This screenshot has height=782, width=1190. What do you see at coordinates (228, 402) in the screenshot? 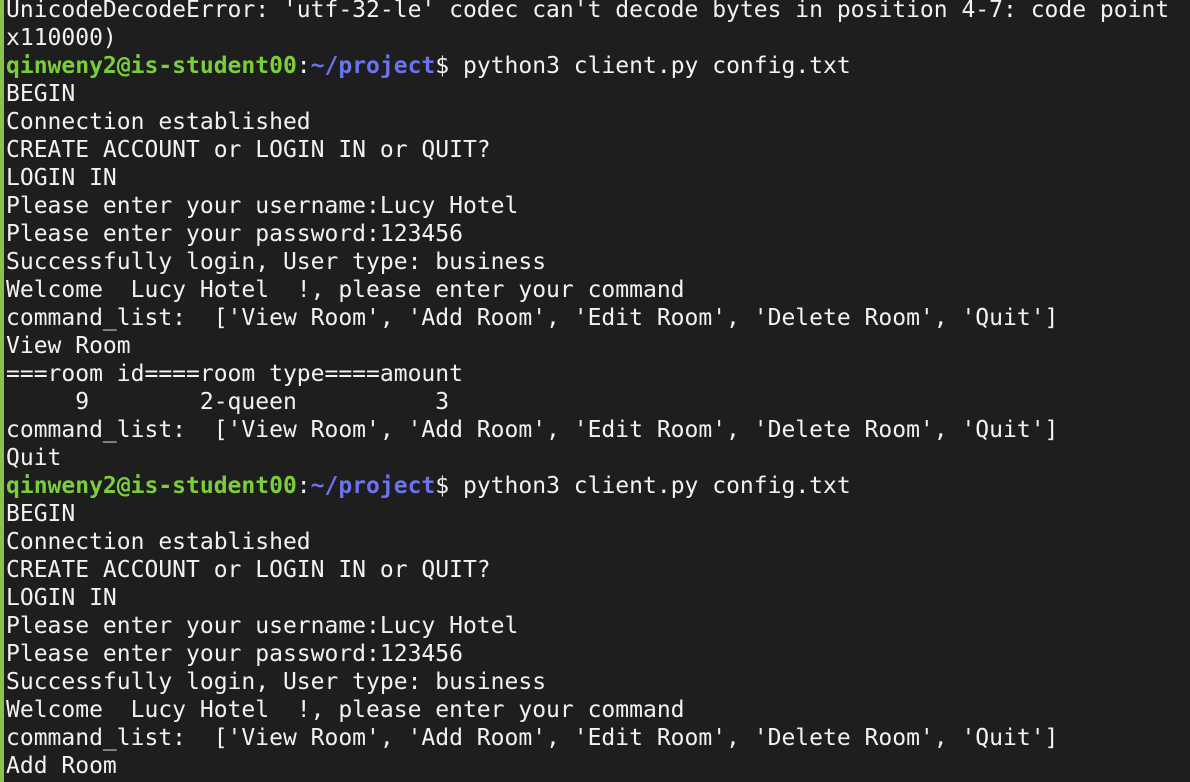
I see `output-line: 9 2-queen 3` at bounding box center [228, 402].